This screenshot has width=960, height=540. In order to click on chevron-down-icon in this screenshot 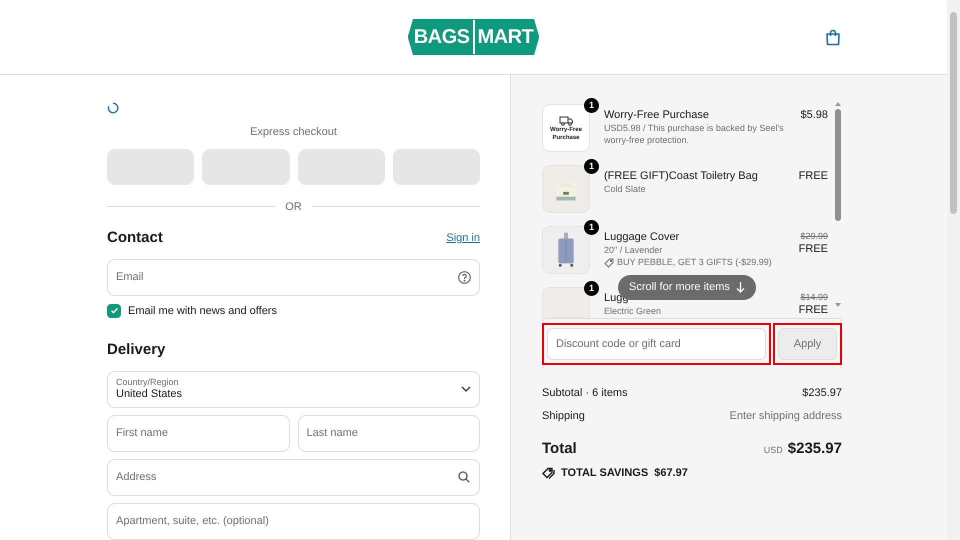, I will do `click(466, 389)`.